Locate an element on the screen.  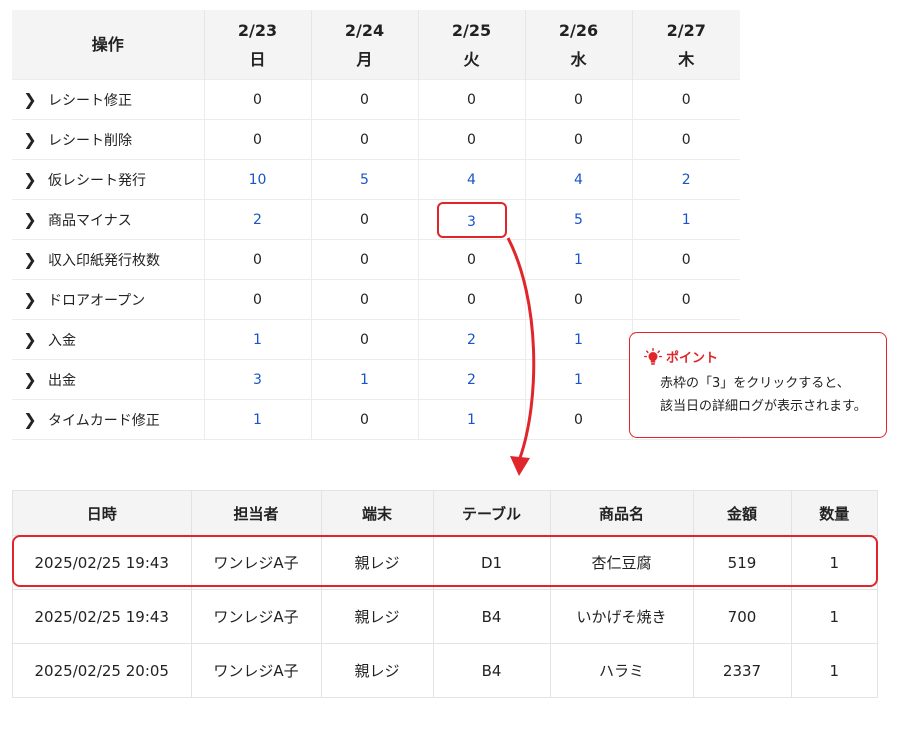
staff-cell: ワンレジA子 is located at coordinates (255, 670).